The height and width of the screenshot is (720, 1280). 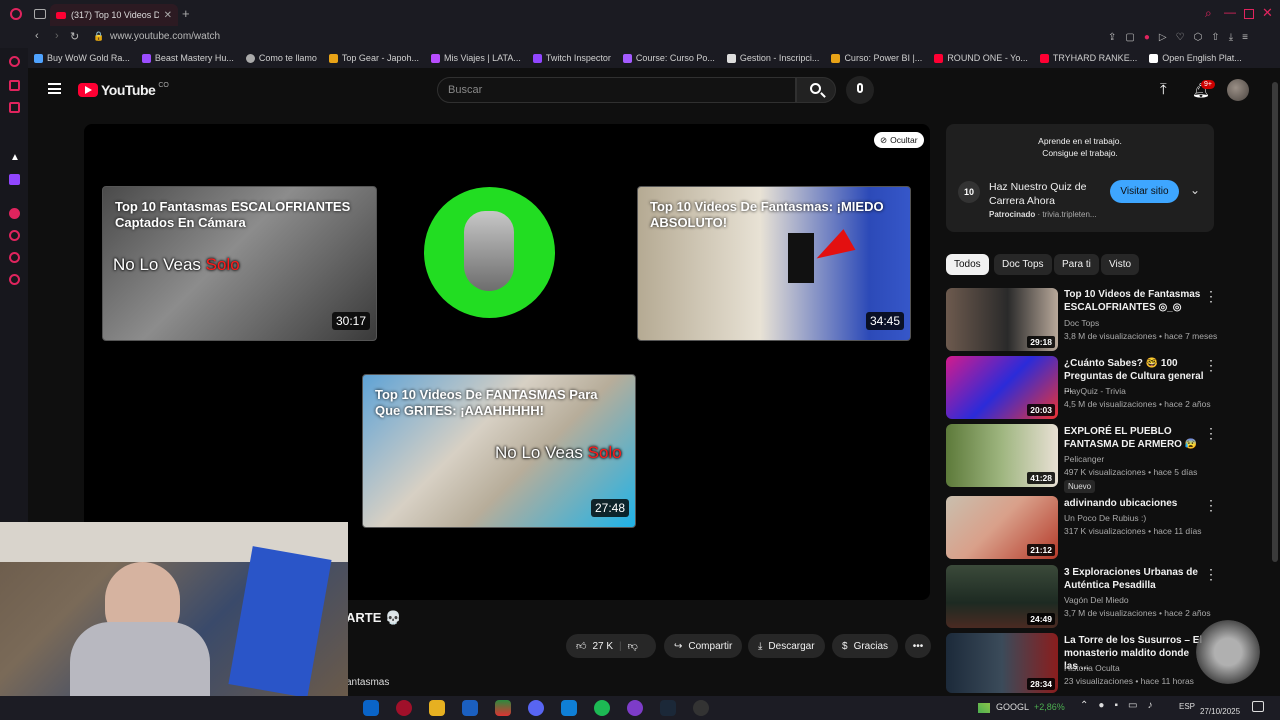 What do you see at coordinates (602, 708) in the screenshot?
I see `spotify-icon` at bounding box center [602, 708].